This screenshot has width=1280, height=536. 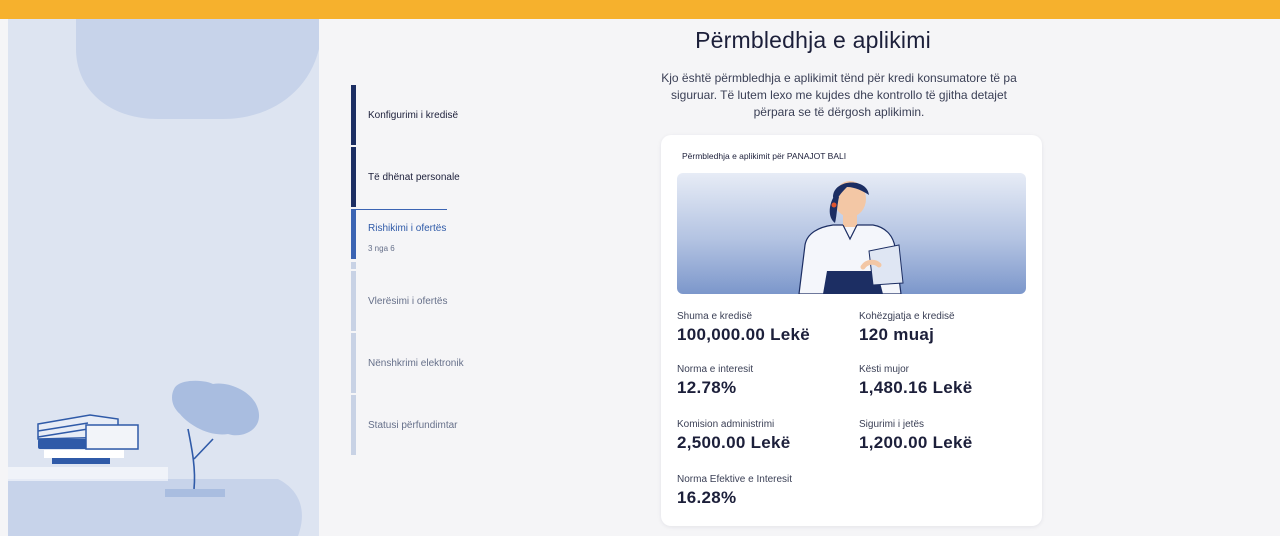 What do you see at coordinates (416, 363) in the screenshot?
I see `step-label: Nënshkrimi elektronik` at bounding box center [416, 363].